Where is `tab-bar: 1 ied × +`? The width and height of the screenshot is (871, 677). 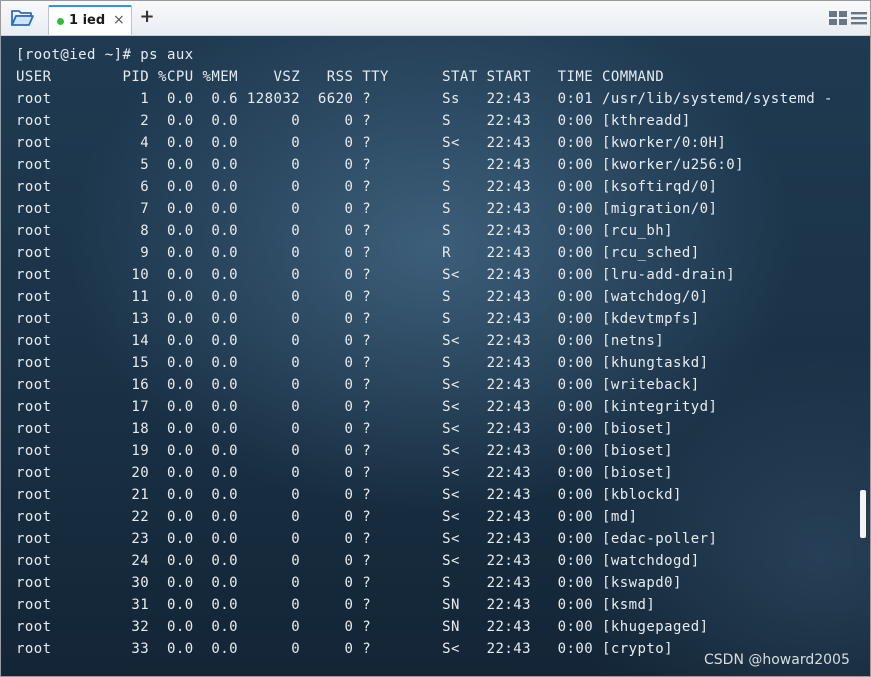
tab-bar: 1 ied × + is located at coordinates (435, 18).